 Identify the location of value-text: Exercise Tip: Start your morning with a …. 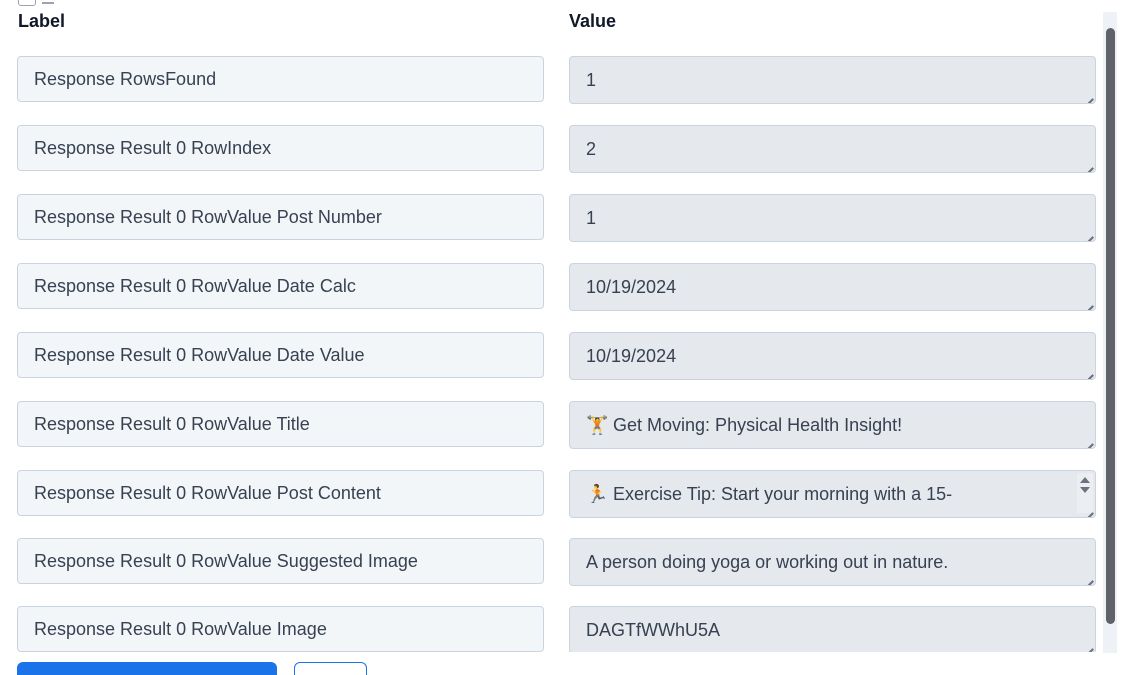
(783, 494).